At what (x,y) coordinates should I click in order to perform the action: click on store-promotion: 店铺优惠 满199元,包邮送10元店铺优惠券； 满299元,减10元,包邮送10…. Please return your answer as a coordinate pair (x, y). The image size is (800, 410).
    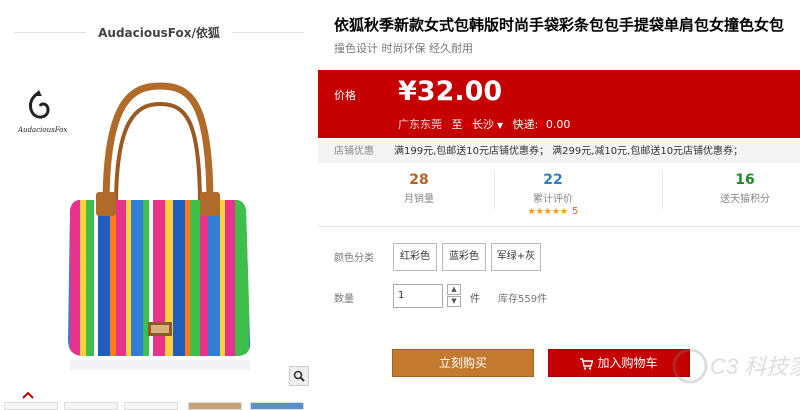
    Looking at the image, I should click on (559, 152).